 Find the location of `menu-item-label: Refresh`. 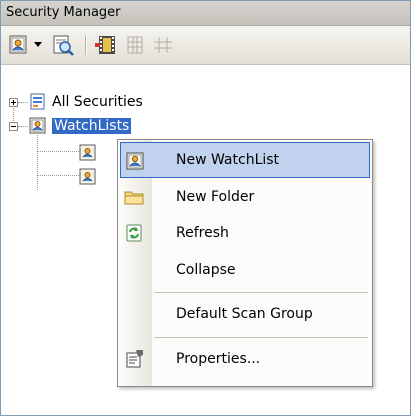

menu-item-label: Refresh is located at coordinates (202, 233).